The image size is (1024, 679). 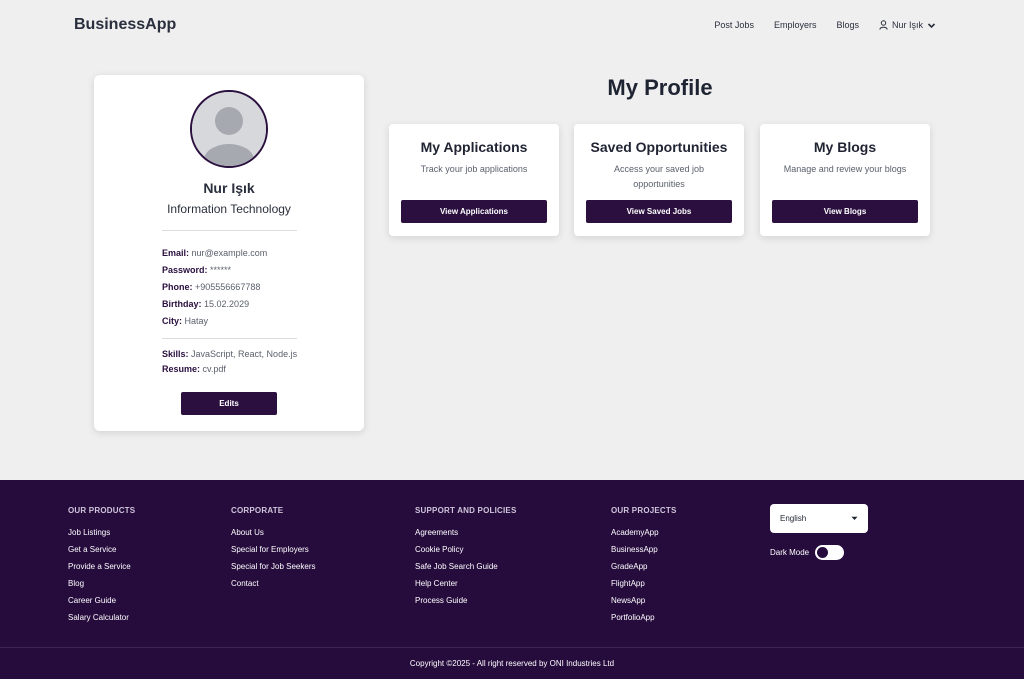 What do you see at coordinates (466, 532) in the screenshot?
I see `footer-link: Agreements` at bounding box center [466, 532].